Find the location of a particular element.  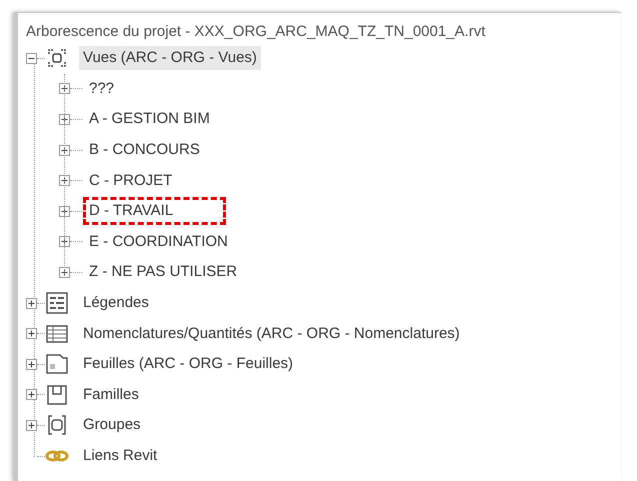

tree-item: D - TRAVAIL is located at coordinates (154, 211).